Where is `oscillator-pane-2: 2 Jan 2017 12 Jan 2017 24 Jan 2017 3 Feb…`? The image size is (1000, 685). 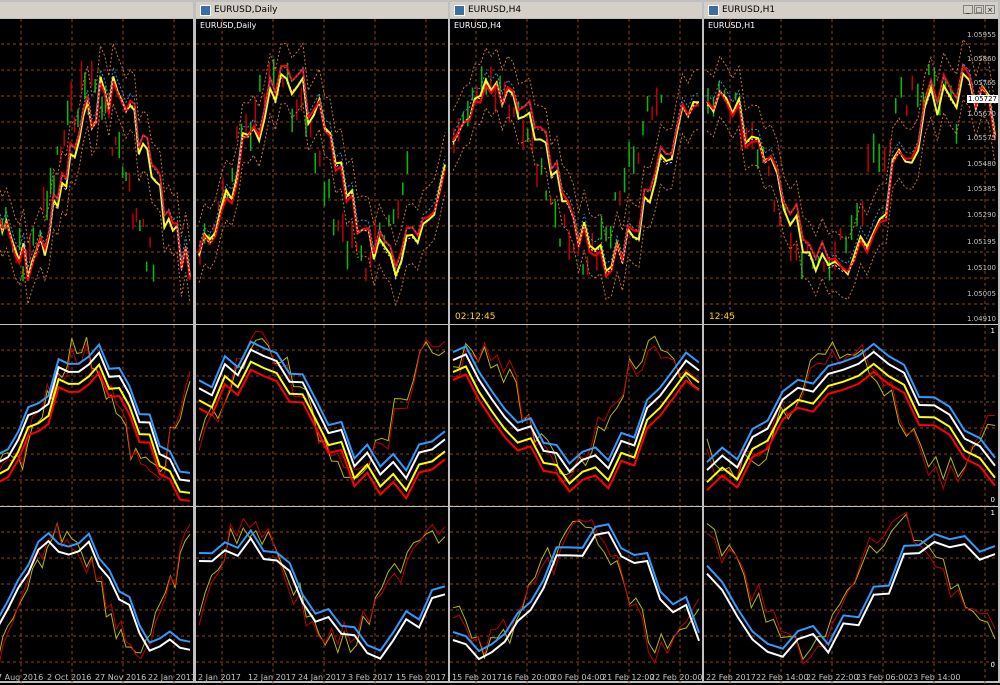 oscillator-pane-2: 2 Jan 2017 12 Jan 2017 24 Jan 2017 3 Feb… is located at coordinates (322, 595).